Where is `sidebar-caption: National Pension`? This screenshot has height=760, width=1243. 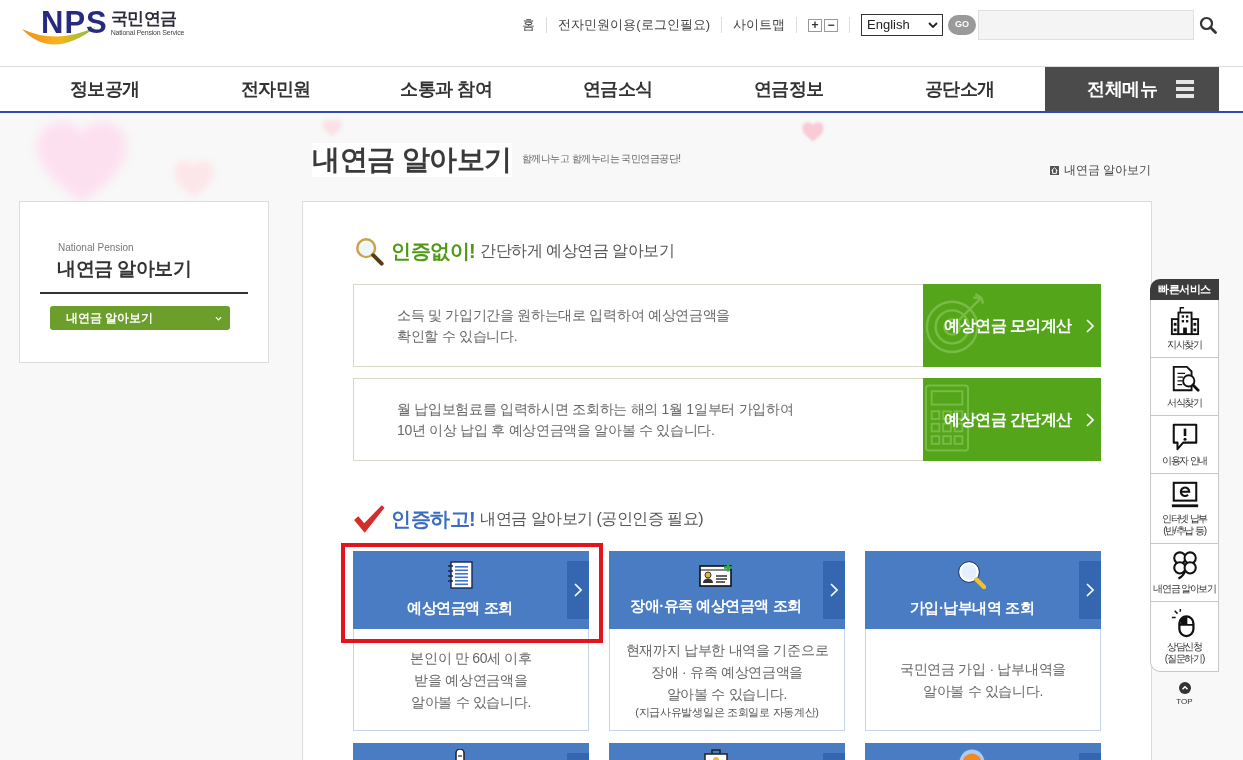
sidebar-caption: National Pension is located at coordinates (96, 248).